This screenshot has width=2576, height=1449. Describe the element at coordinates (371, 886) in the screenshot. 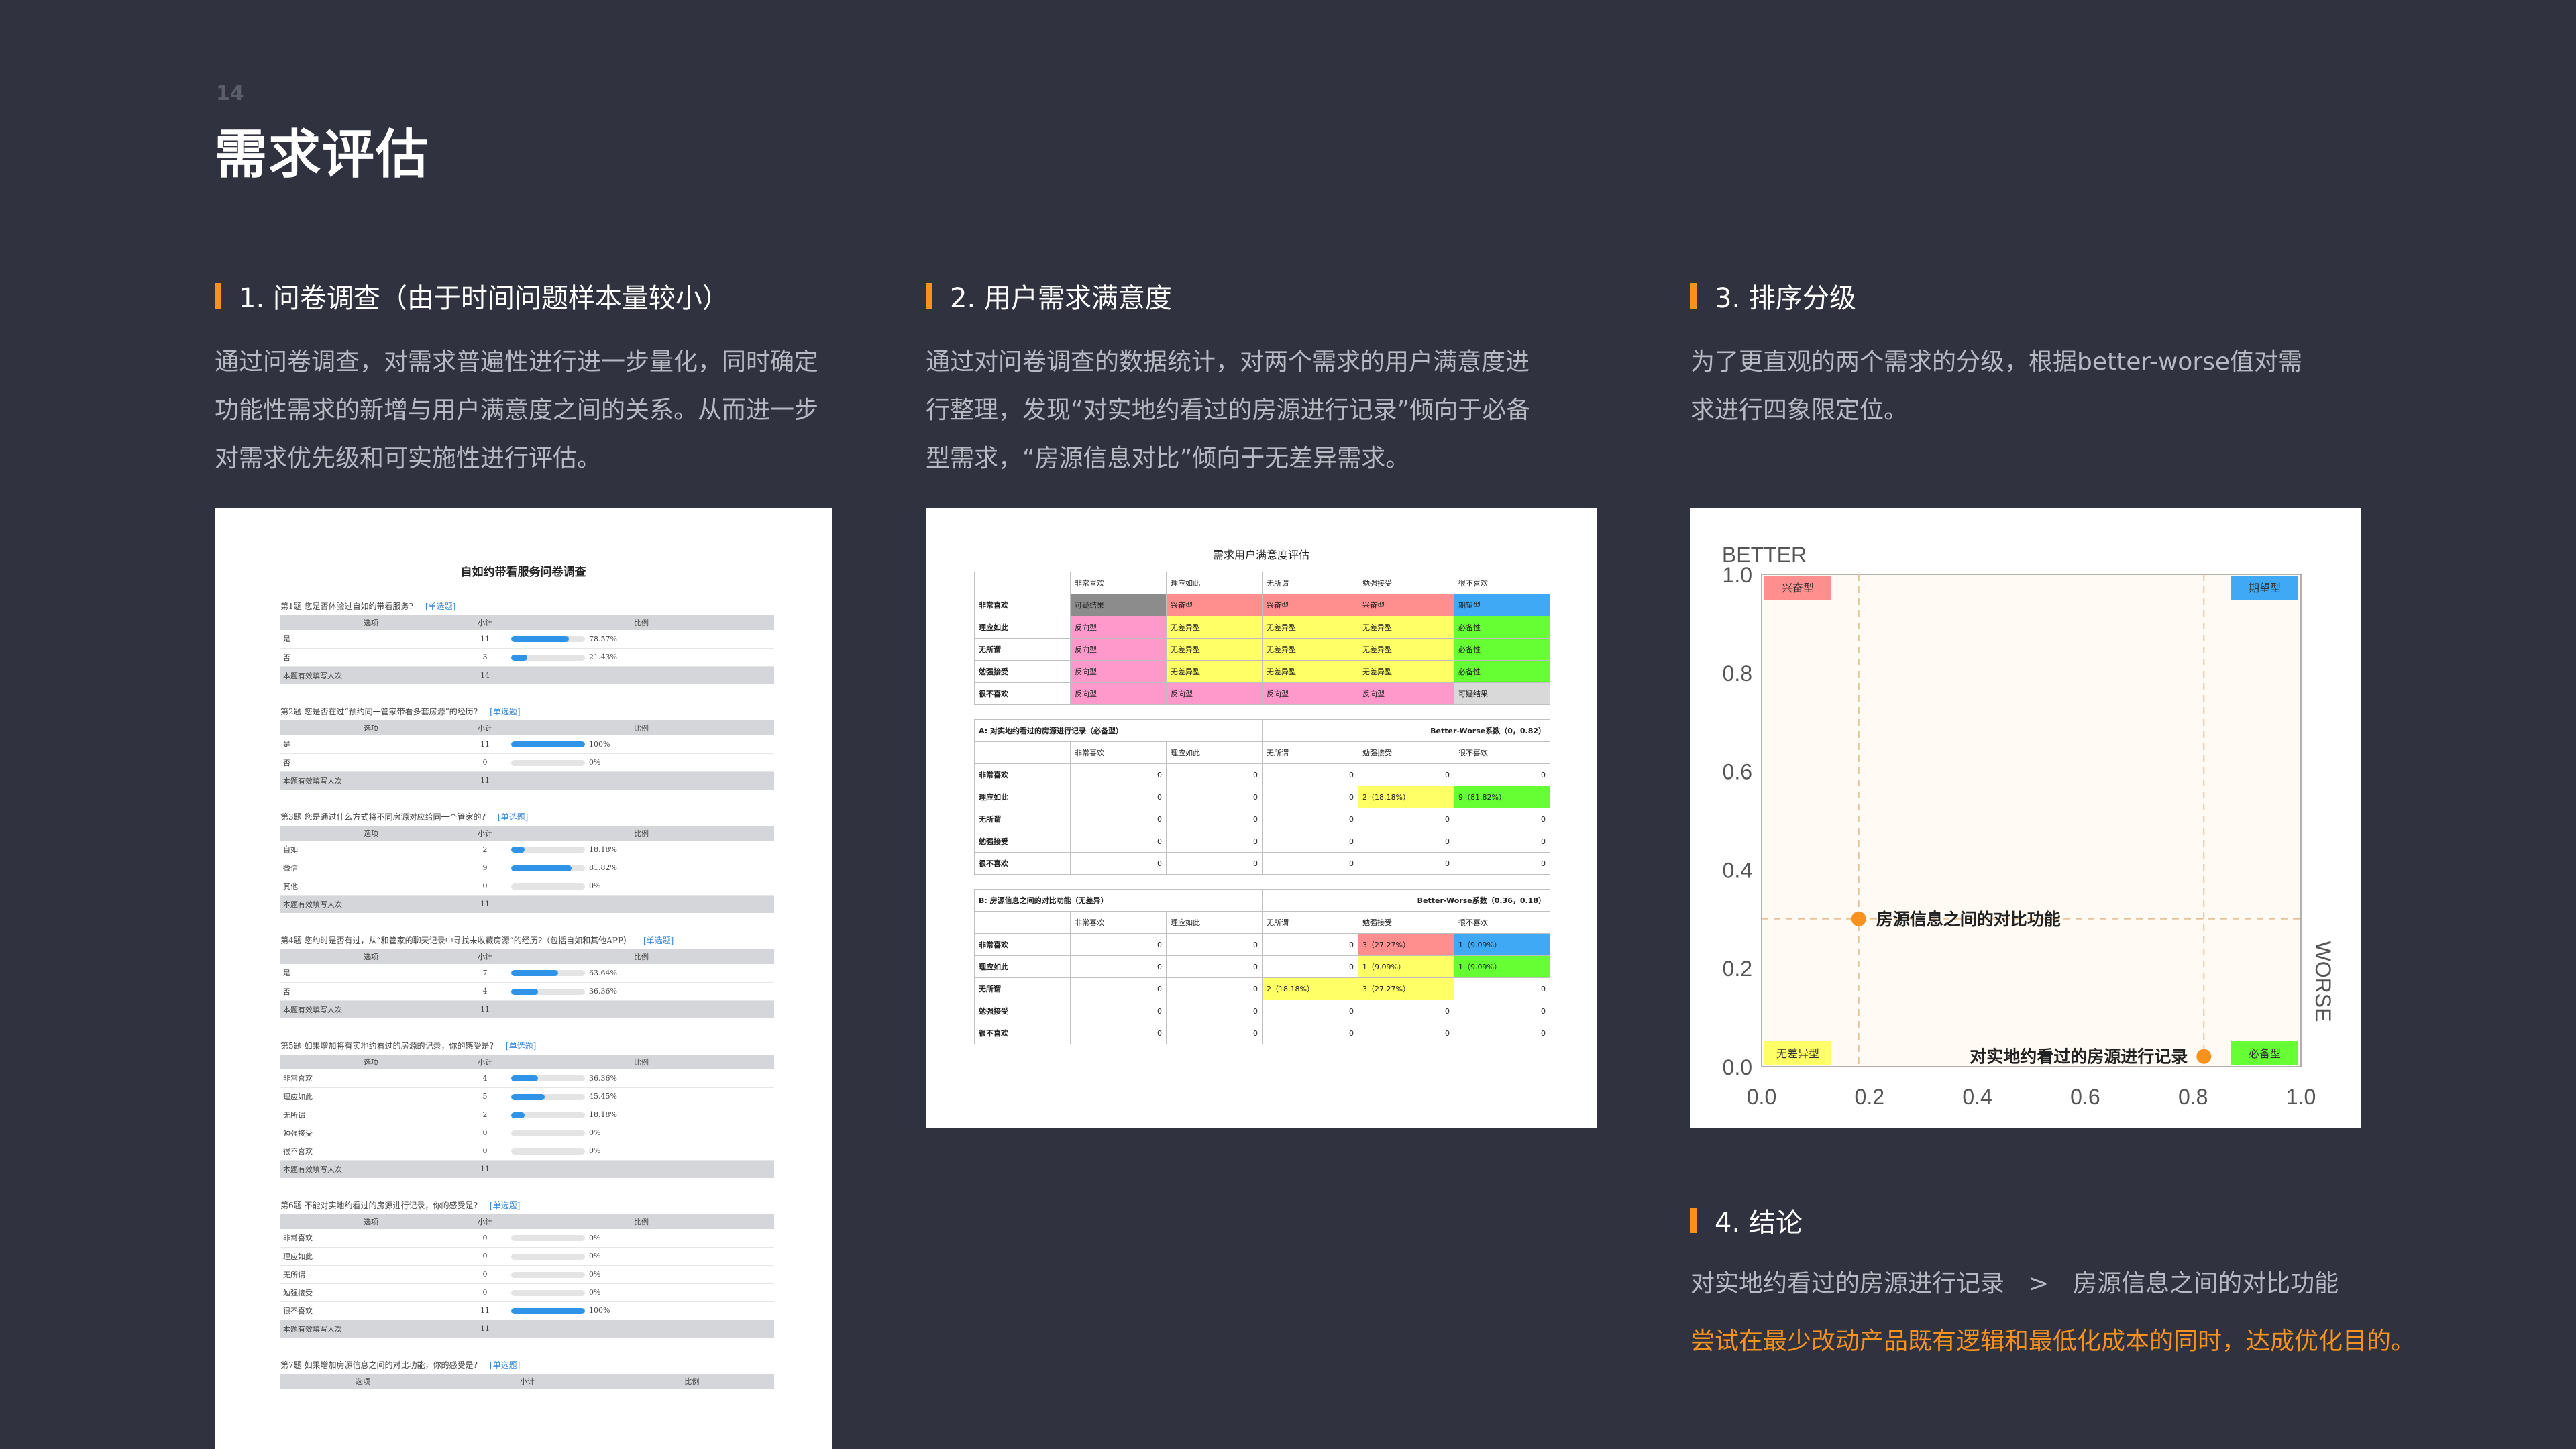

I see `option-cell: 其他` at that location.